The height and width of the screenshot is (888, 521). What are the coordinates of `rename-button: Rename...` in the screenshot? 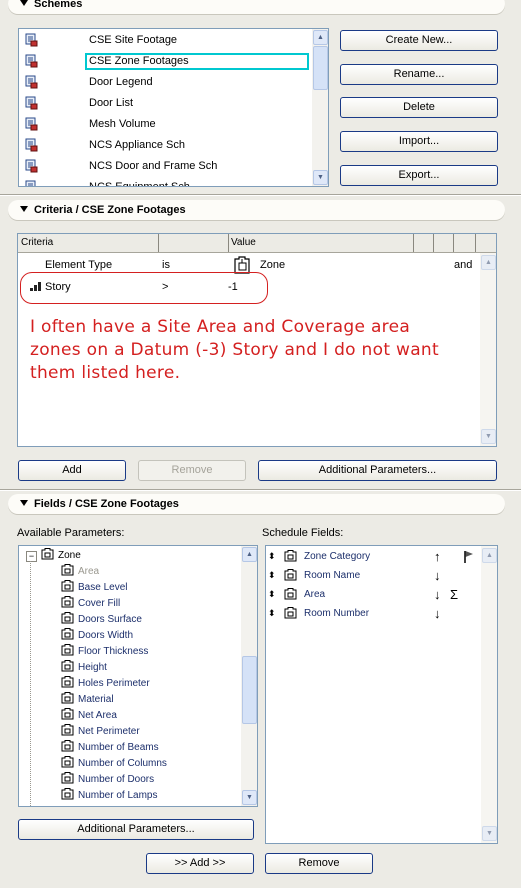 It's located at (419, 74).